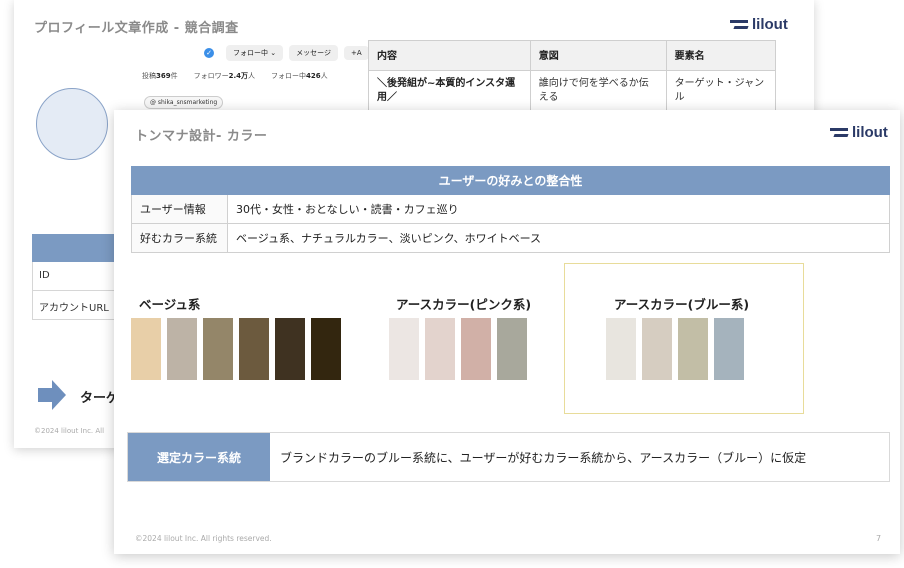 Image resolution: width=904 pixels, height=568 pixels. Describe the element at coordinates (72, 124) in the screenshot. I see `avatar` at that location.